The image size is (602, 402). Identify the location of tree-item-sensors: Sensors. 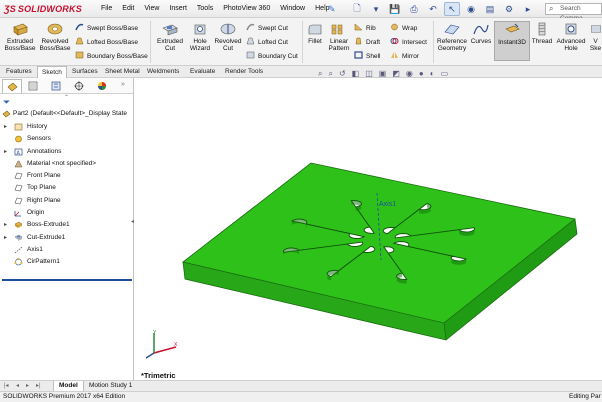
(67, 139).